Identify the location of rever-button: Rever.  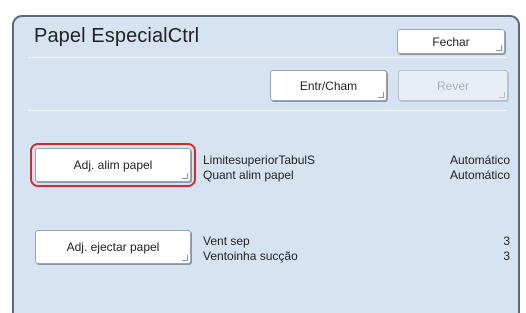
(453, 85).